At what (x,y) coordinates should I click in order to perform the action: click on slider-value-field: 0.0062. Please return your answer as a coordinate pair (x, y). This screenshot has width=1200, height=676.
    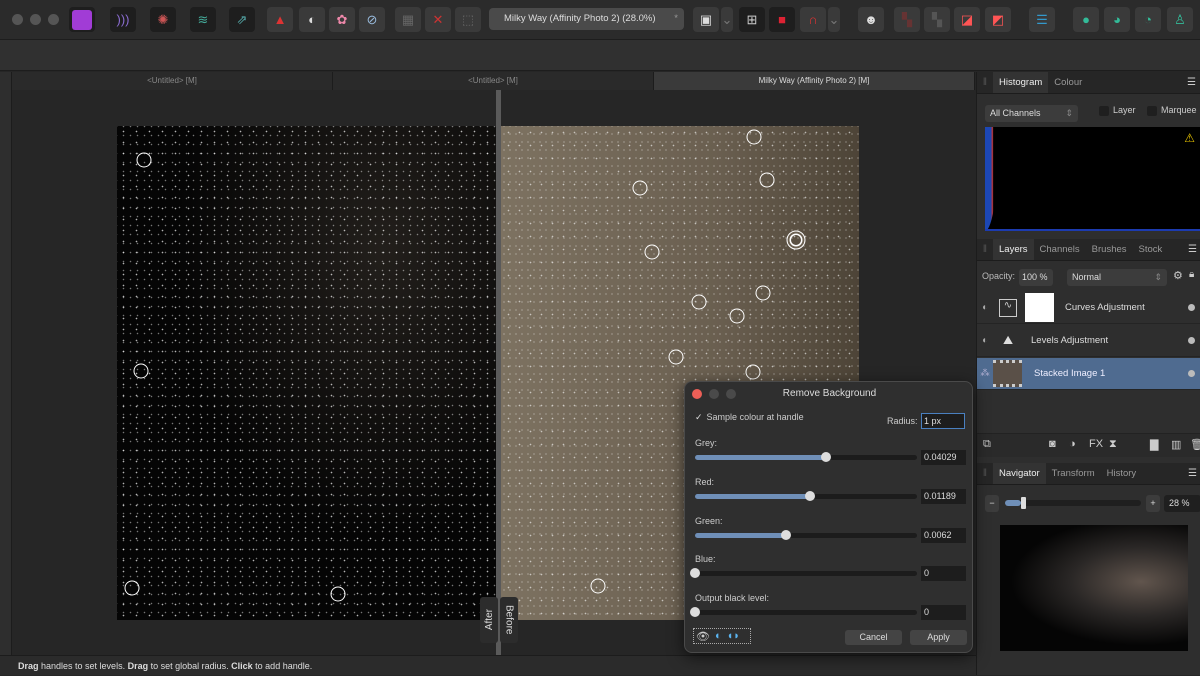
    Looking at the image, I should click on (943, 535).